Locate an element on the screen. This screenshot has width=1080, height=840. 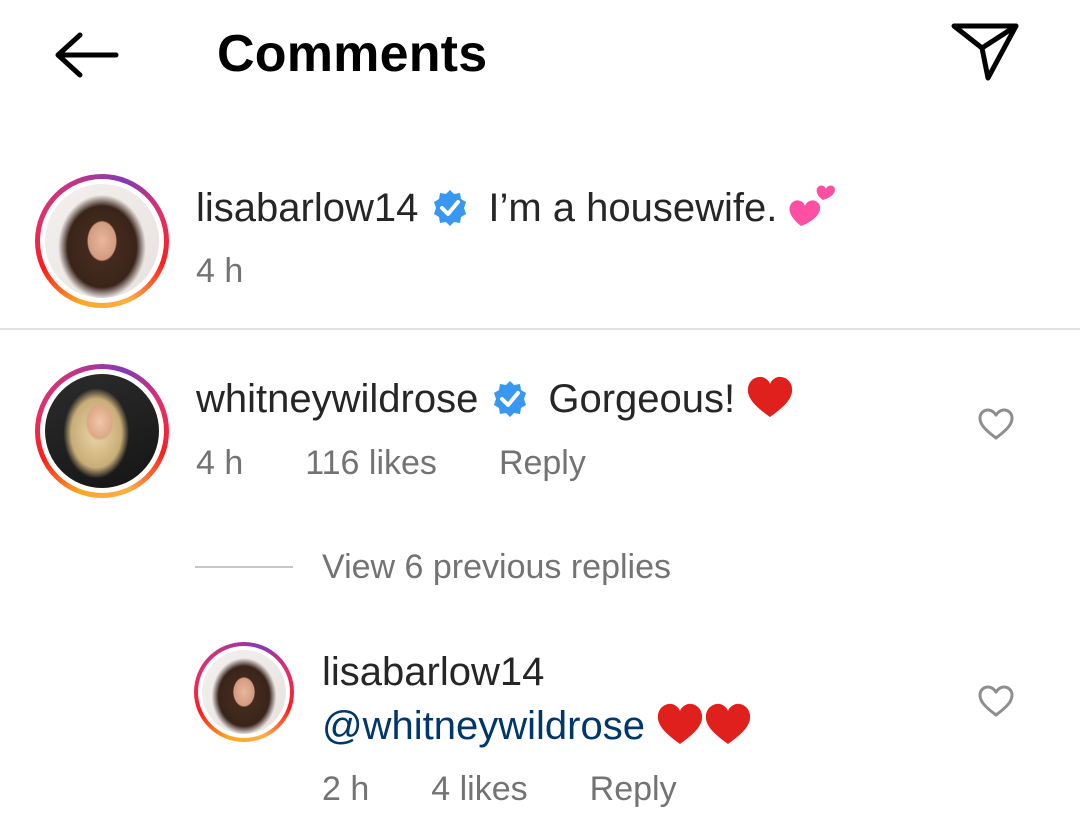
caption-avatar is located at coordinates (102, 241).